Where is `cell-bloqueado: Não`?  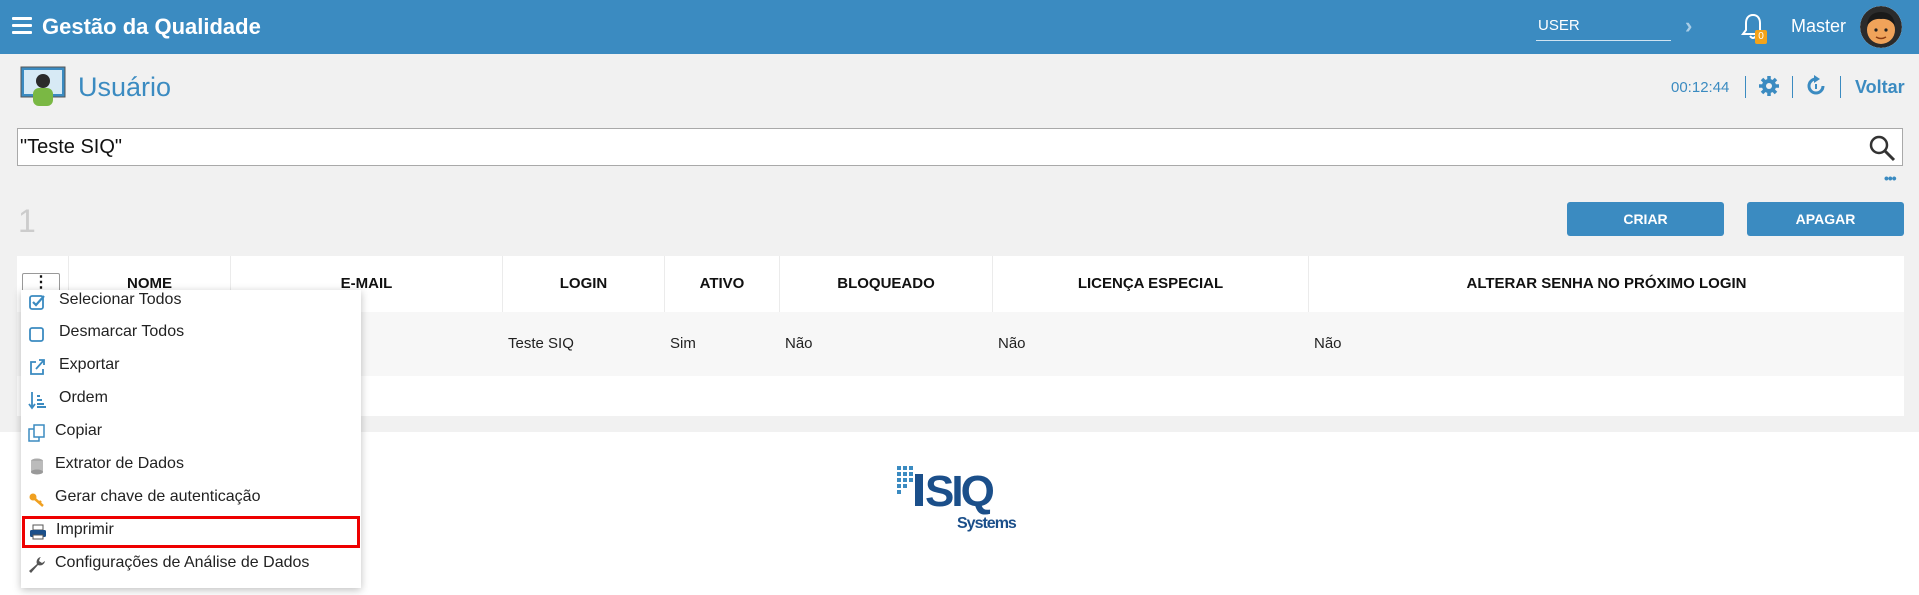
cell-bloqueado: Não is located at coordinates (799, 343).